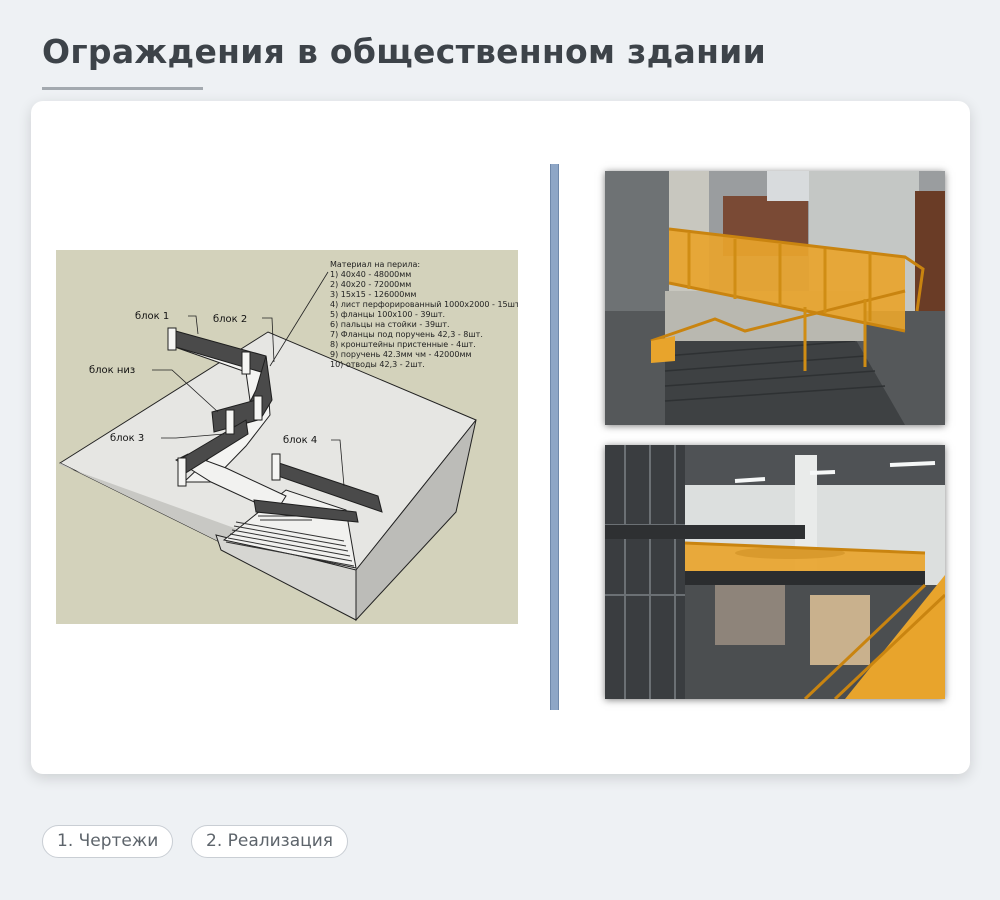 The width and height of the screenshot is (1000, 900). I want to click on materials-item: 1) 40х40 - 48000мм, so click(370, 274).